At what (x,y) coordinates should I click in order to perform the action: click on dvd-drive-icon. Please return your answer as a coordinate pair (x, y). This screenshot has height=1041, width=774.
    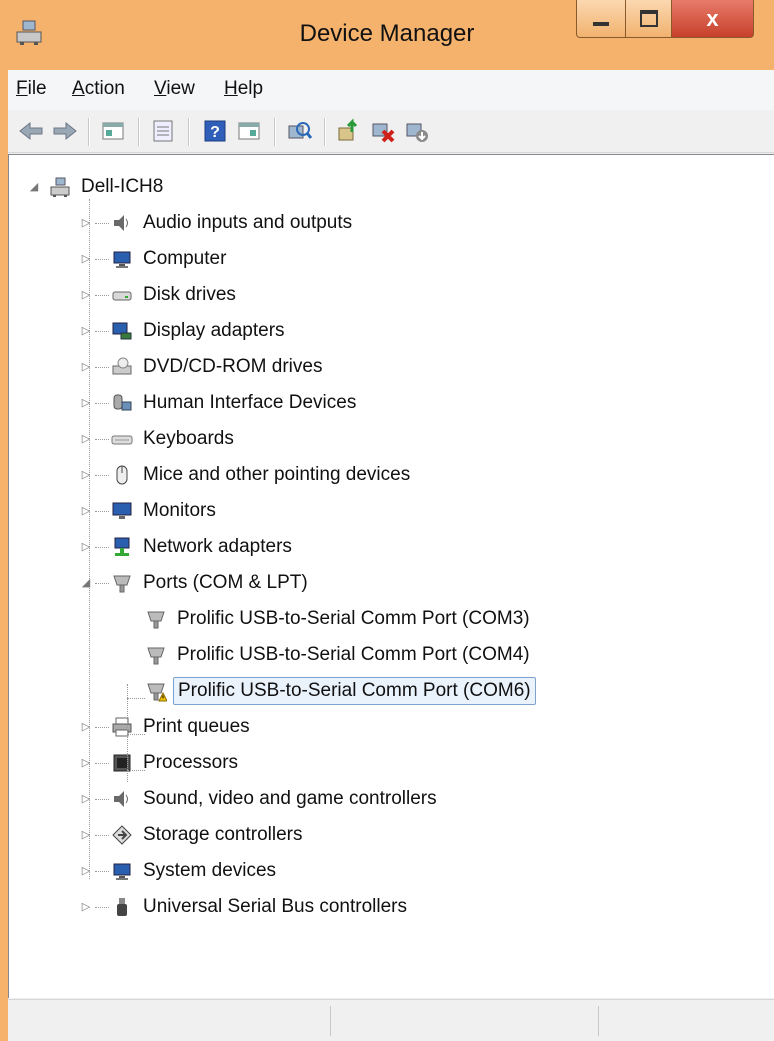
    Looking at the image, I should click on (122, 366).